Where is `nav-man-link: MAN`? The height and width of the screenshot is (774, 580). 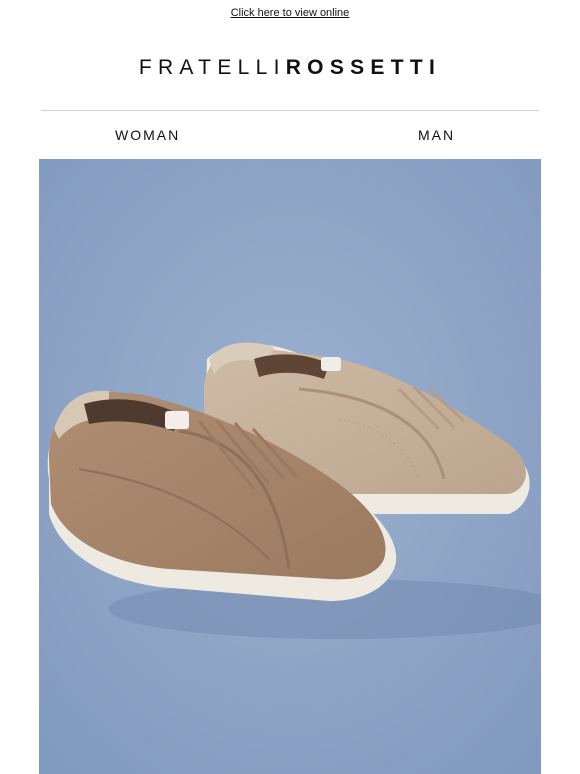 nav-man-link: MAN is located at coordinates (436, 135).